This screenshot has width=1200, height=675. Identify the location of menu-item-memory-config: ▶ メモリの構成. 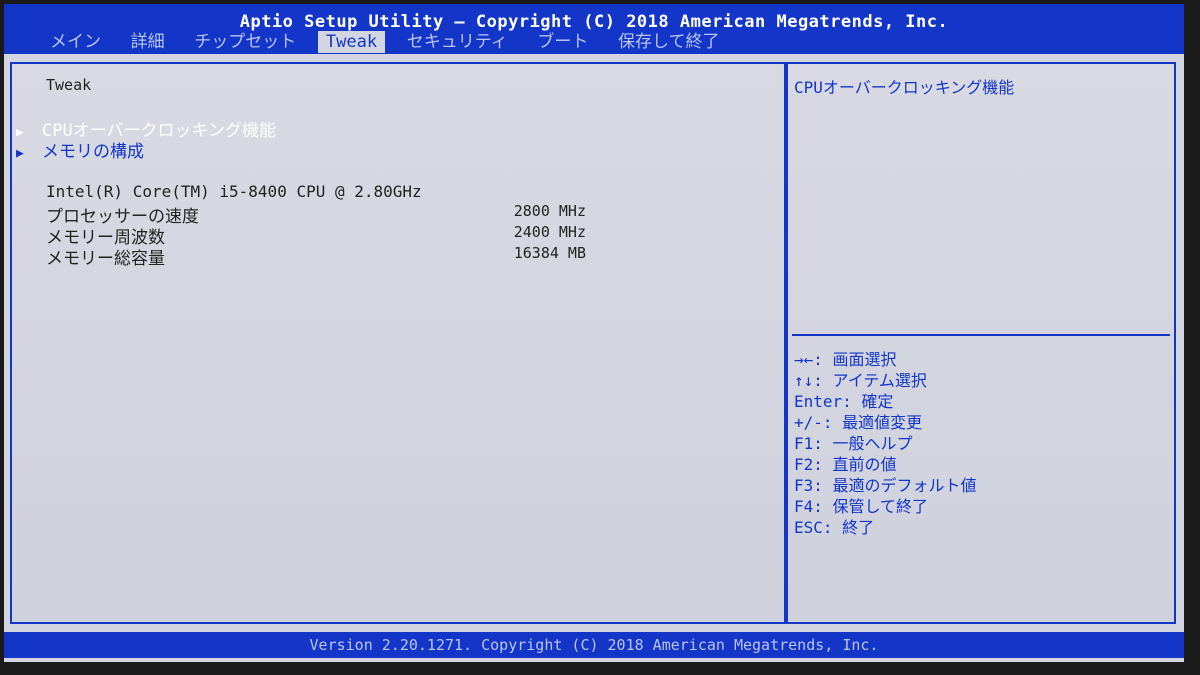
(80, 149).